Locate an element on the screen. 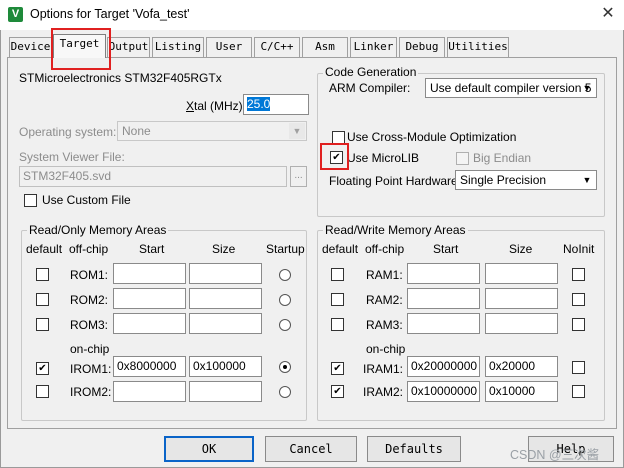 The height and width of the screenshot is (468, 624). tab-debug: Debug is located at coordinates (422, 47).